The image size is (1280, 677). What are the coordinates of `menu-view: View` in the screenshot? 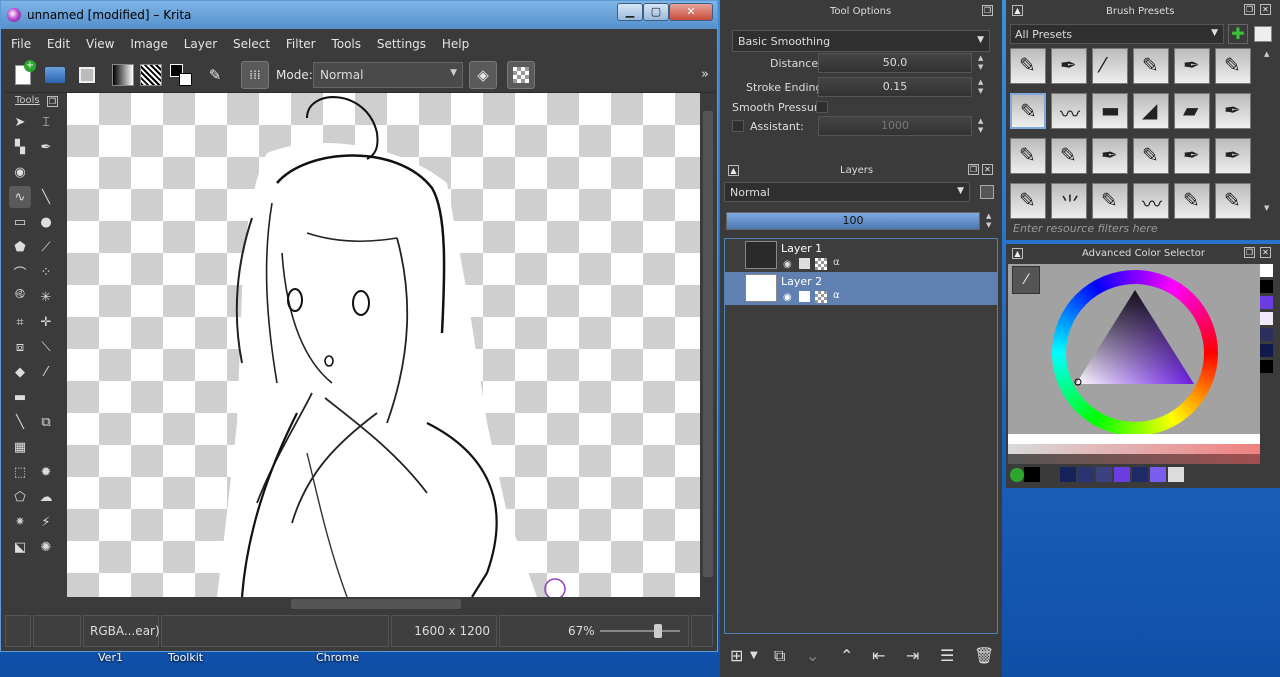 It's located at (100, 44).